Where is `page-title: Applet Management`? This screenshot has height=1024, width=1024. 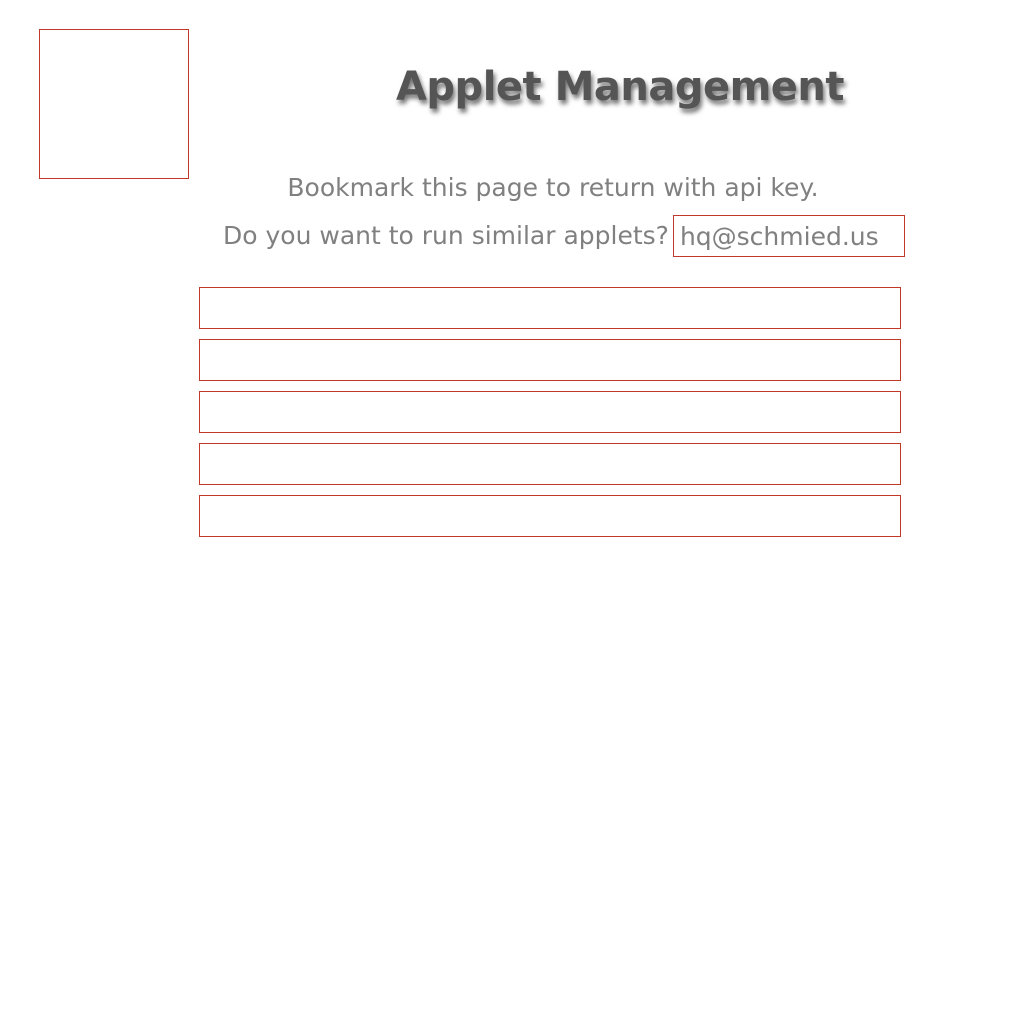 page-title: Applet Management is located at coordinates (620, 87).